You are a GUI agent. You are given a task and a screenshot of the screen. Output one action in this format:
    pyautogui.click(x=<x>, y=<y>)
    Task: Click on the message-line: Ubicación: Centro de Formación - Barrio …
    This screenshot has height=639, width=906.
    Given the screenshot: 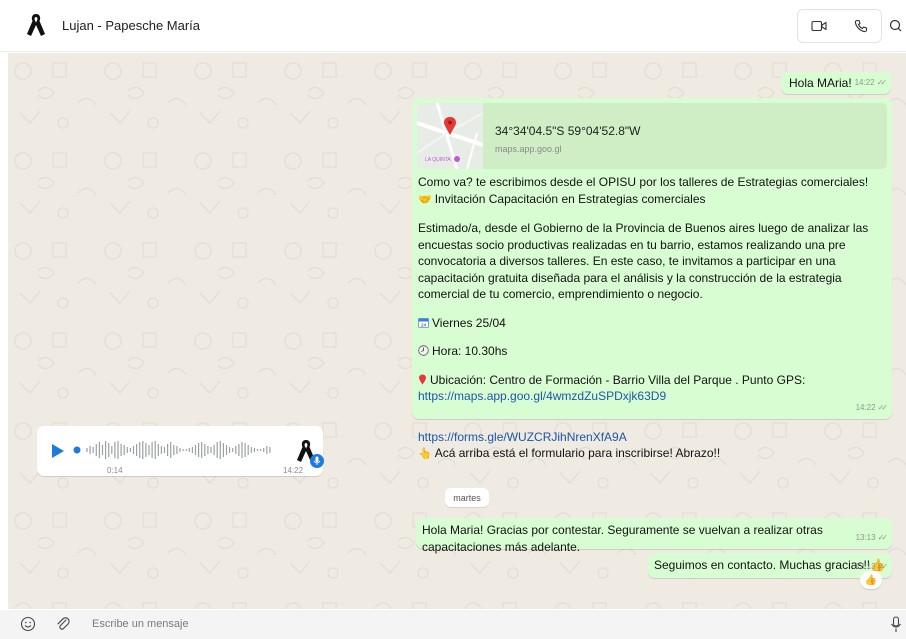 What is the action you would take?
    pyautogui.click(x=653, y=388)
    